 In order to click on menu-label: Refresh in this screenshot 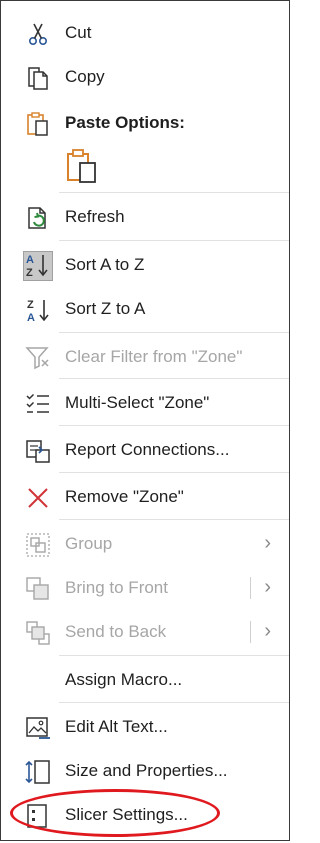, I will do `click(95, 216)`.